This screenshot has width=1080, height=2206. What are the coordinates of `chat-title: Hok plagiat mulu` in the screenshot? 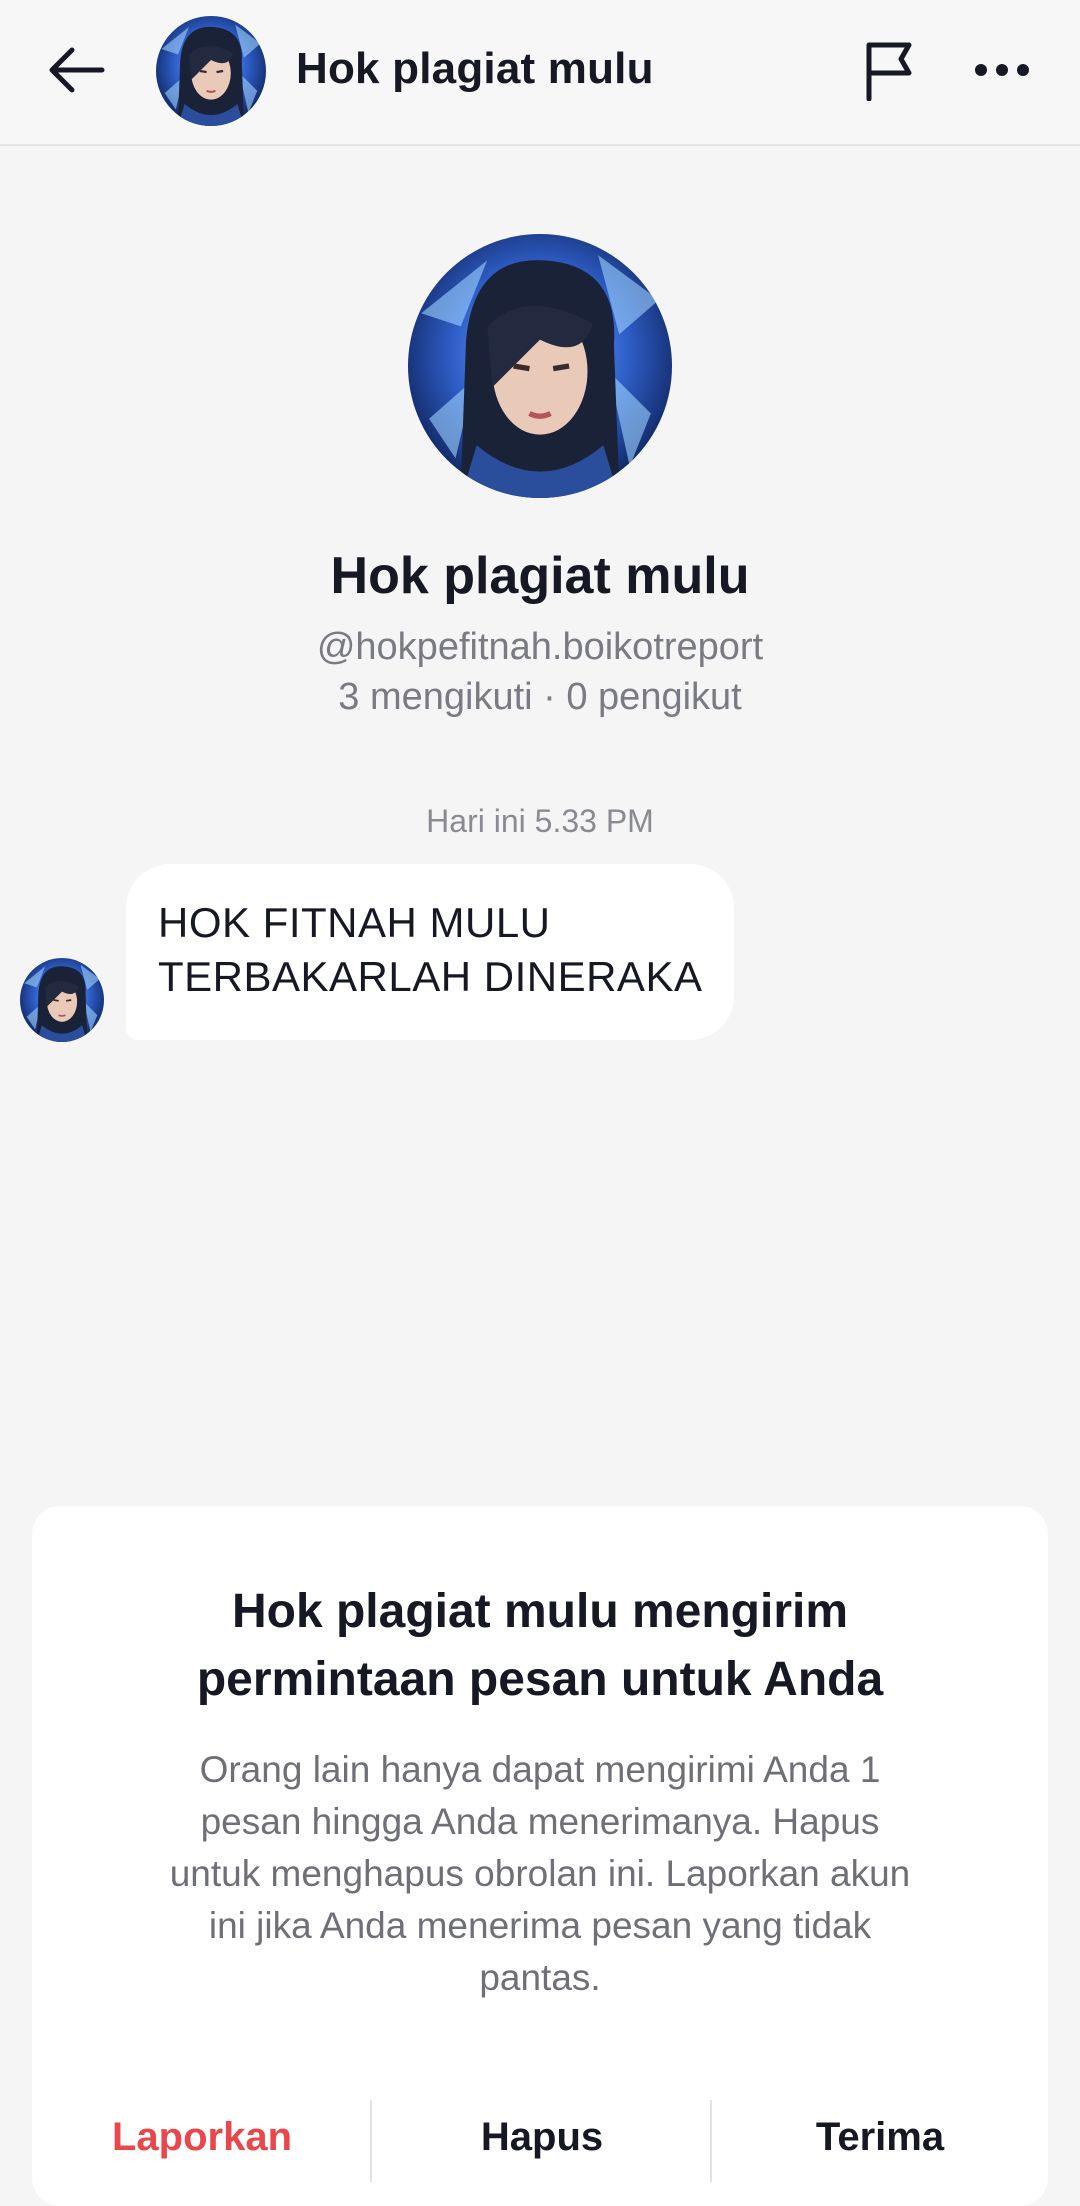 It's located at (475, 68).